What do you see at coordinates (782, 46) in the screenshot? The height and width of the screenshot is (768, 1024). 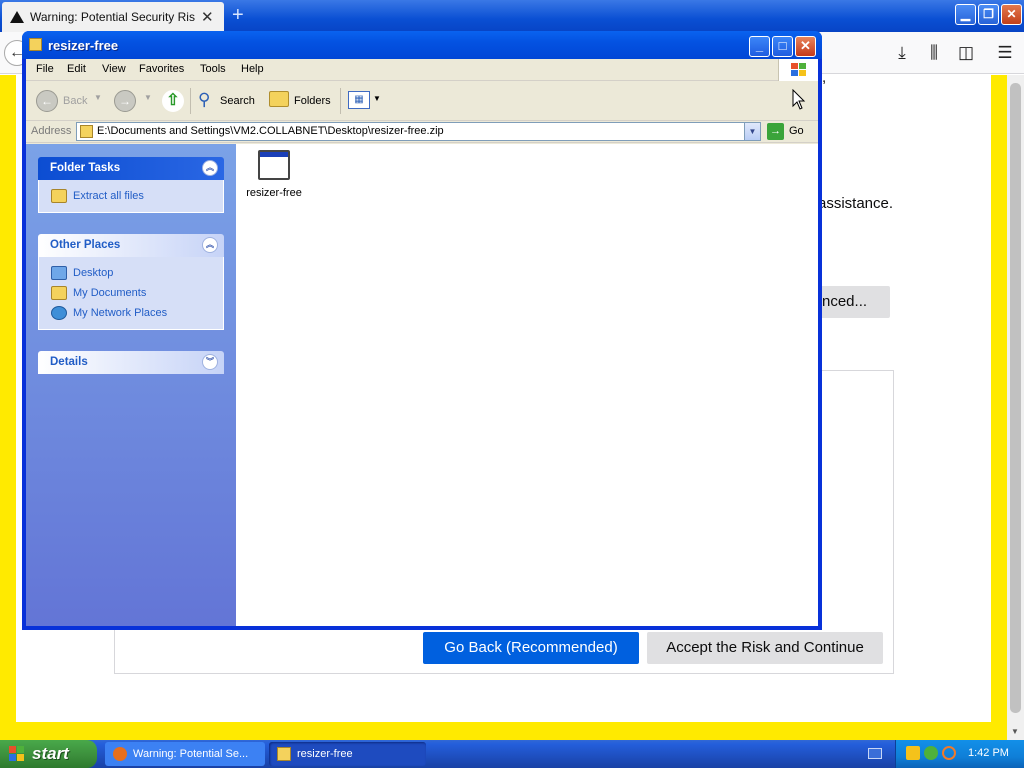 I see `maximize-button: □` at bounding box center [782, 46].